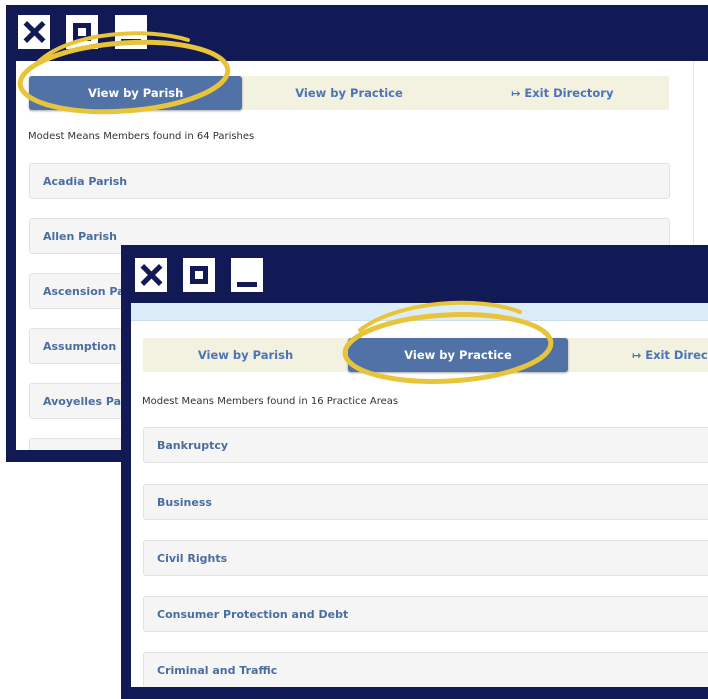 Image resolution: width=708 pixels, height=699 pixels. Describe the element at coordinates (184, 502) in the screenshot. I see `list-item-label: Business` at that location.